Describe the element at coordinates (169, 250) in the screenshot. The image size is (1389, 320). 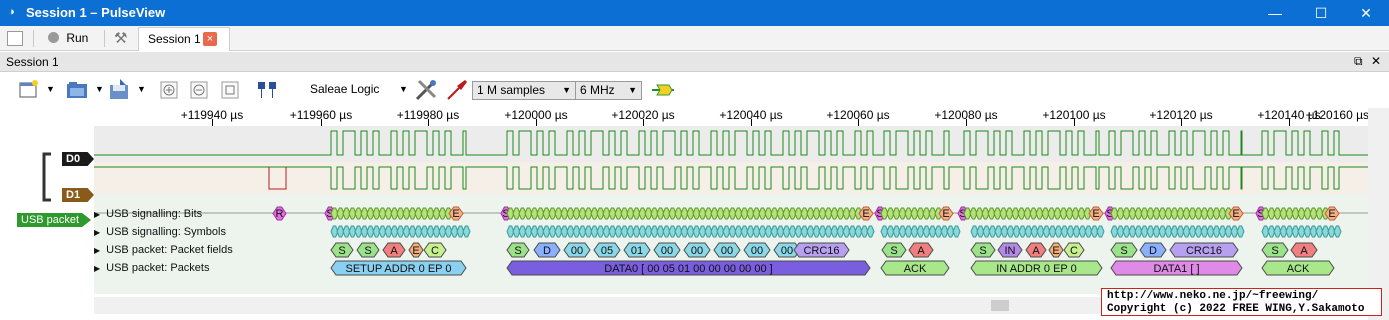
I see `row-label-text: USB packet: Packet fields` at that location.